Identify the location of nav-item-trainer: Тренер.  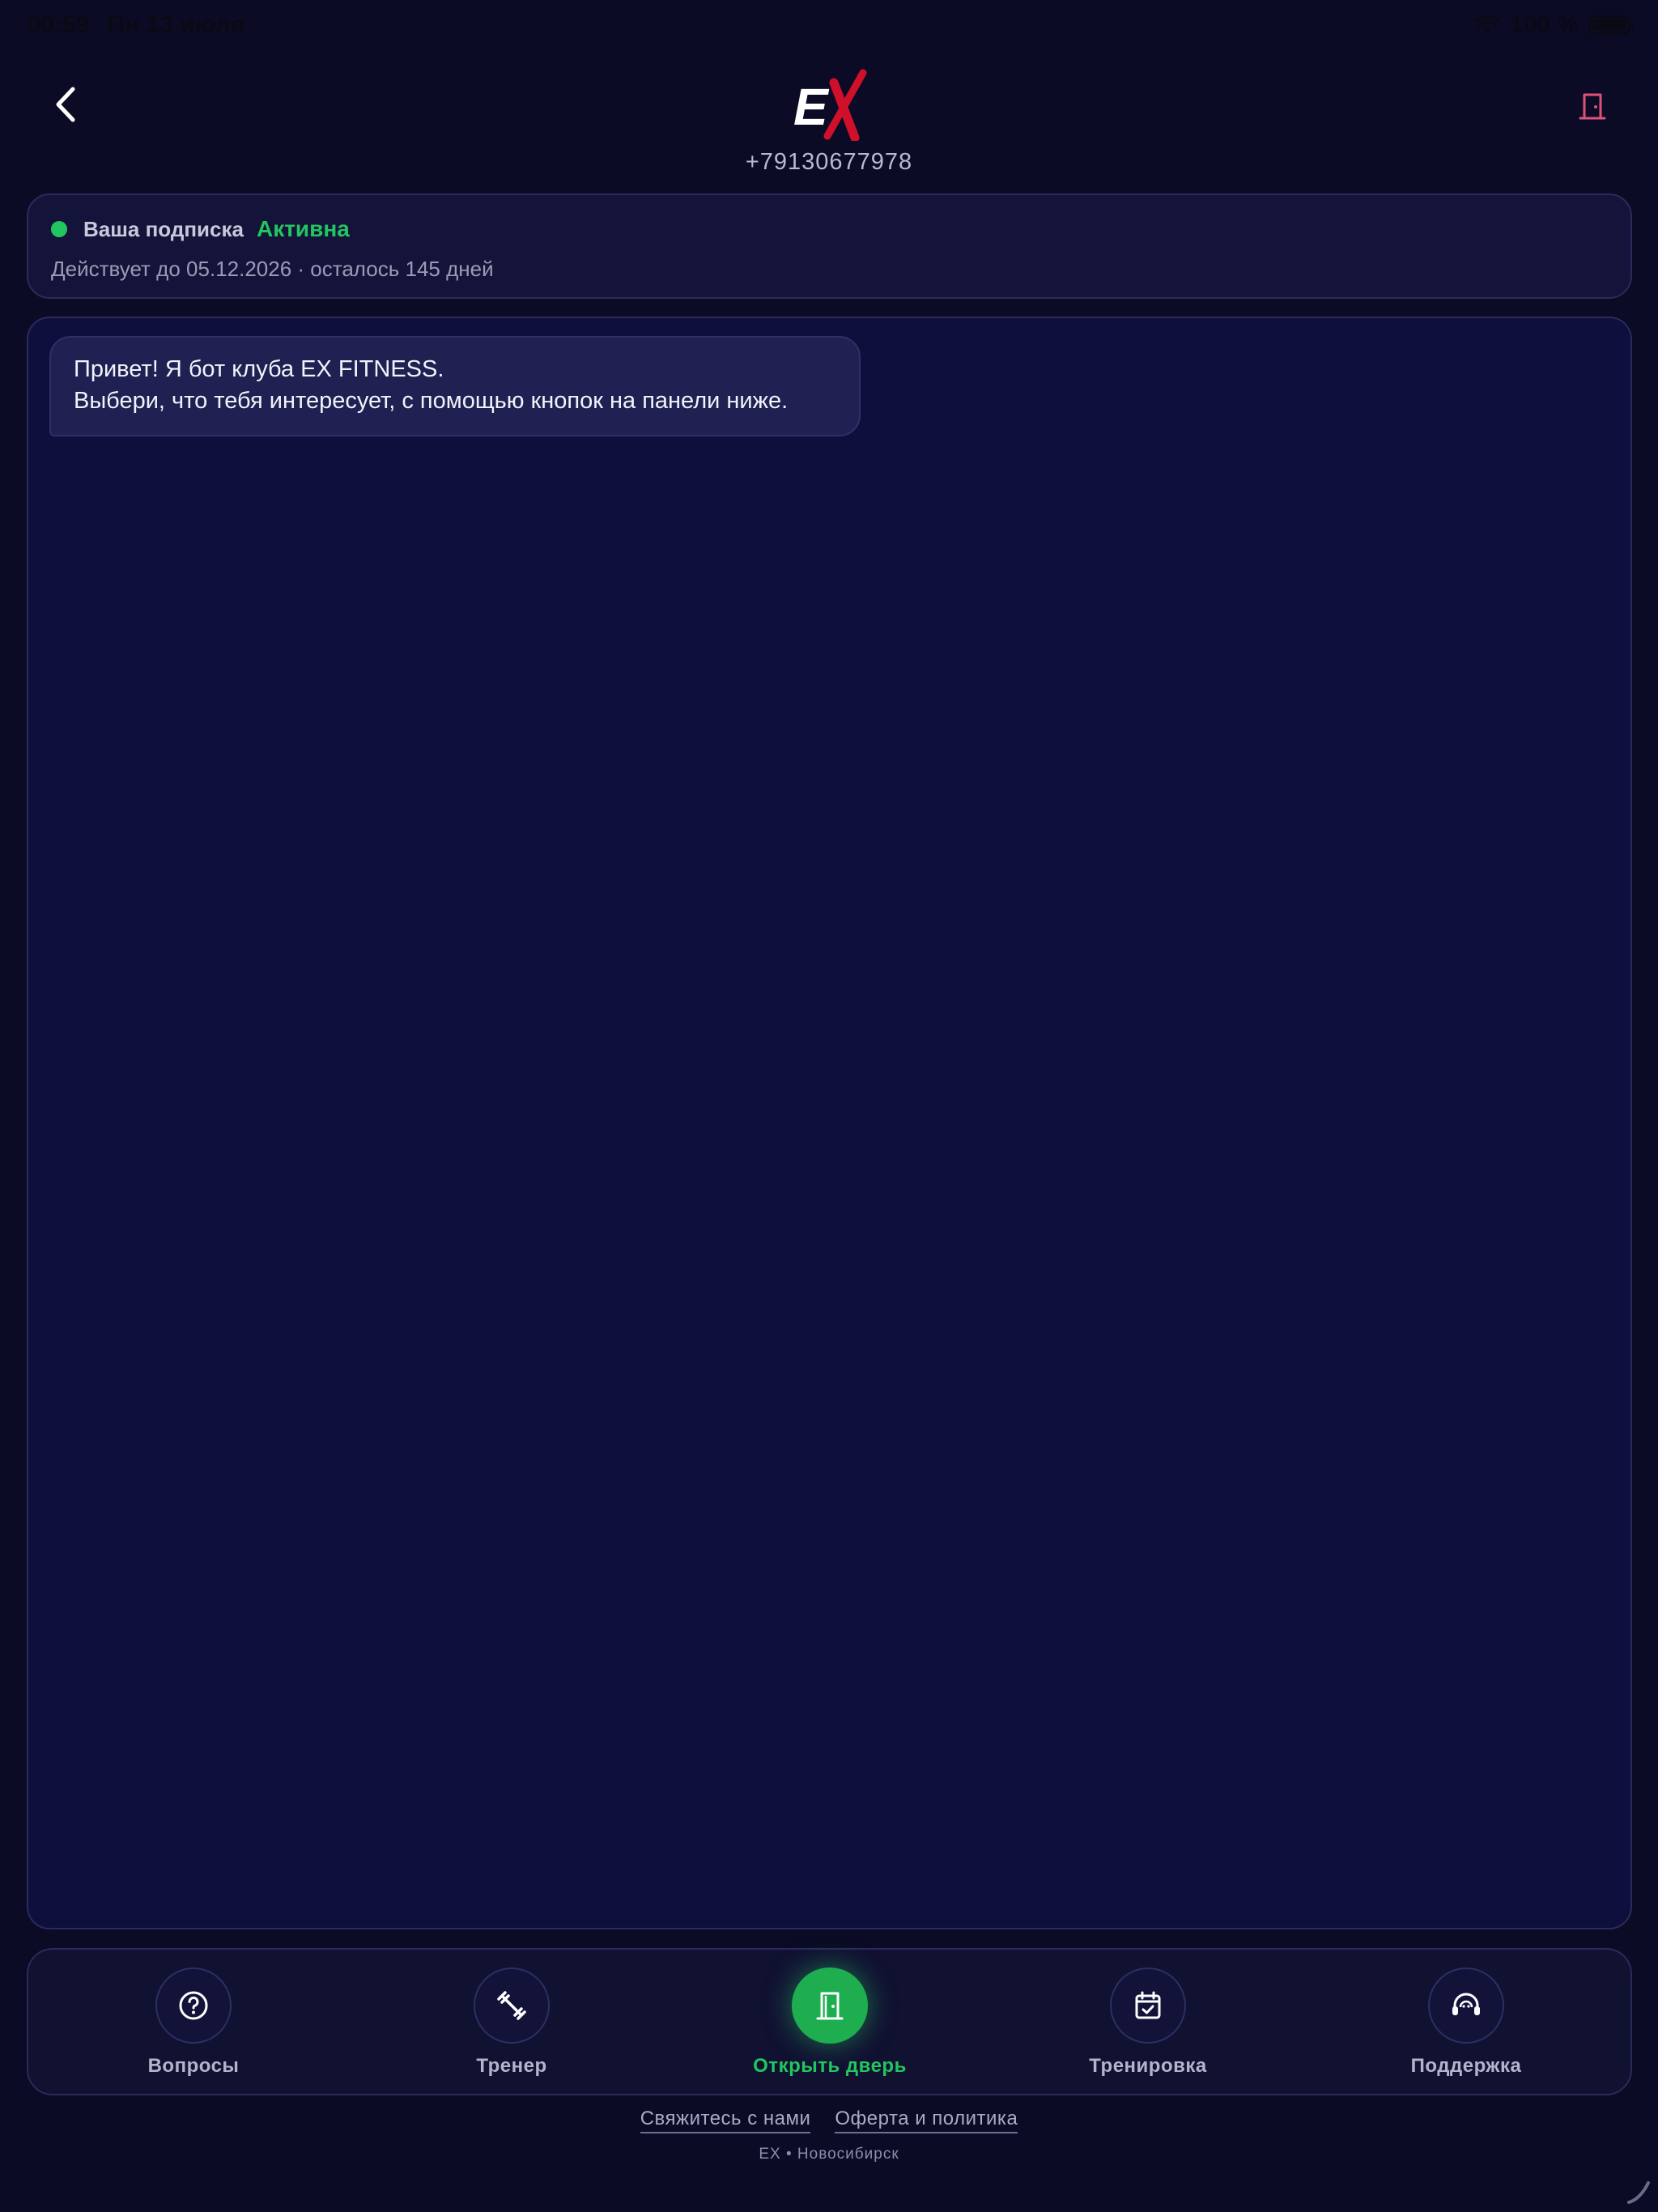
(511, 2023).